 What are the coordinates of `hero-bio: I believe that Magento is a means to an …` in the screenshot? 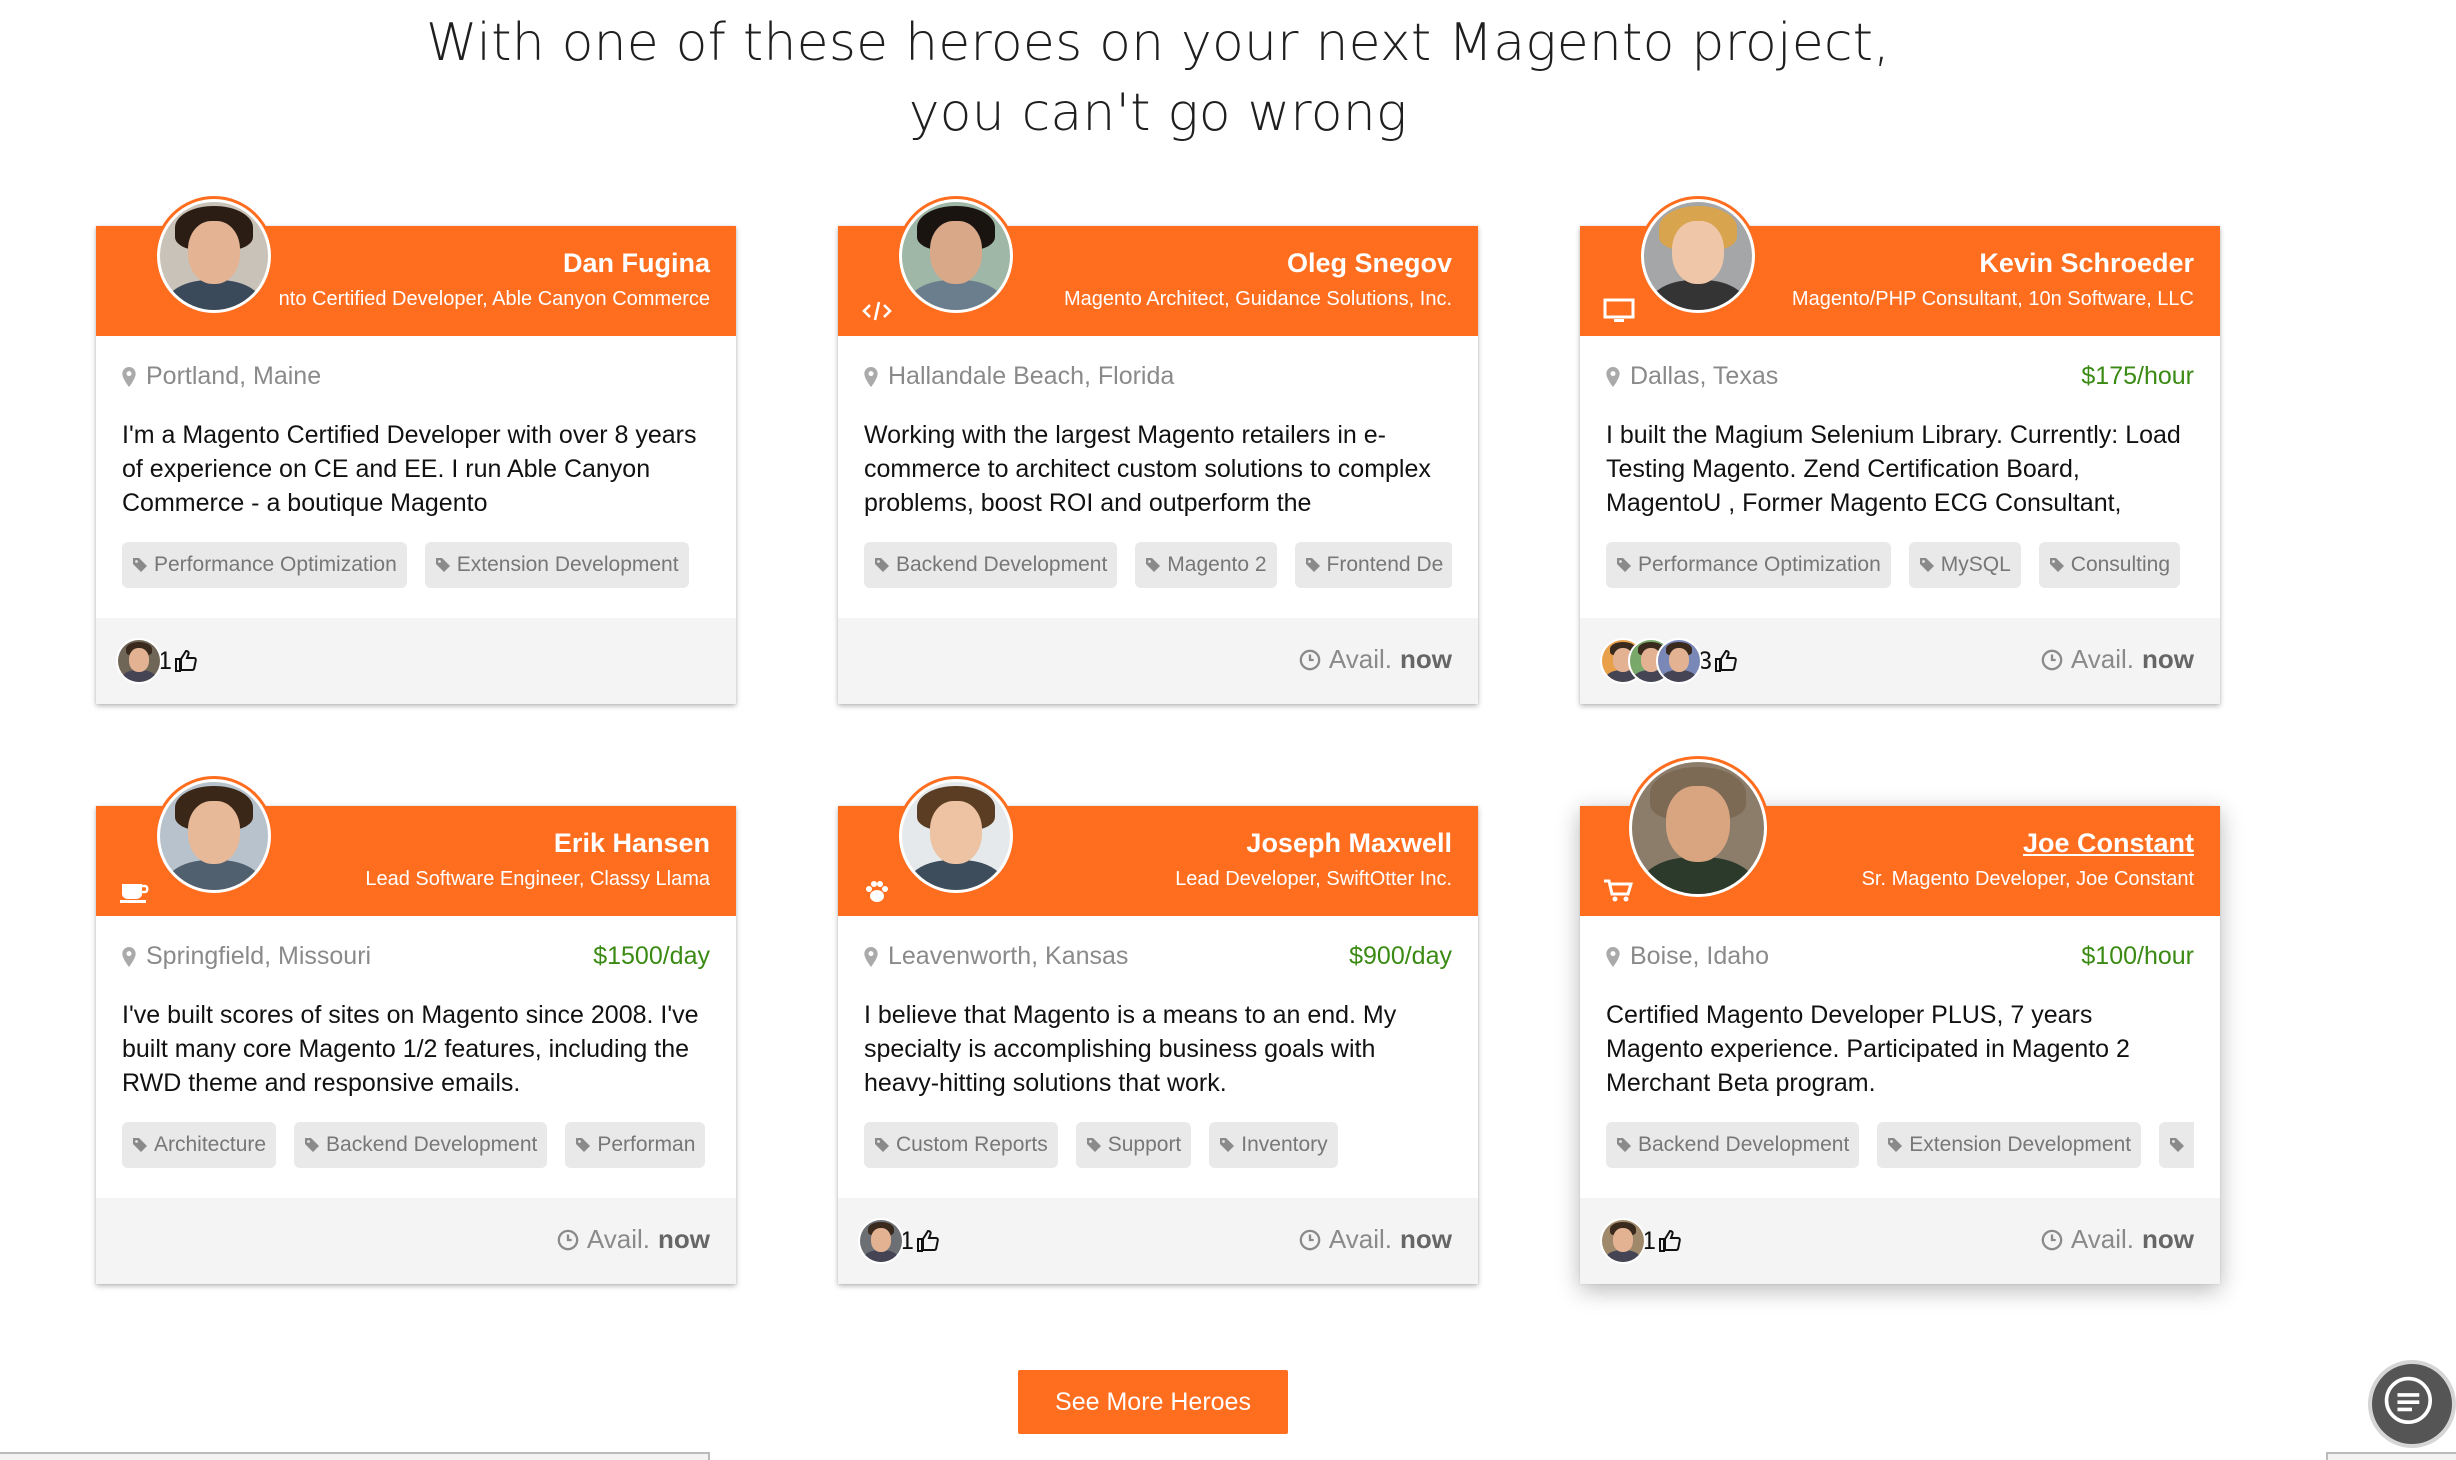 It's located at (1130, 1049).